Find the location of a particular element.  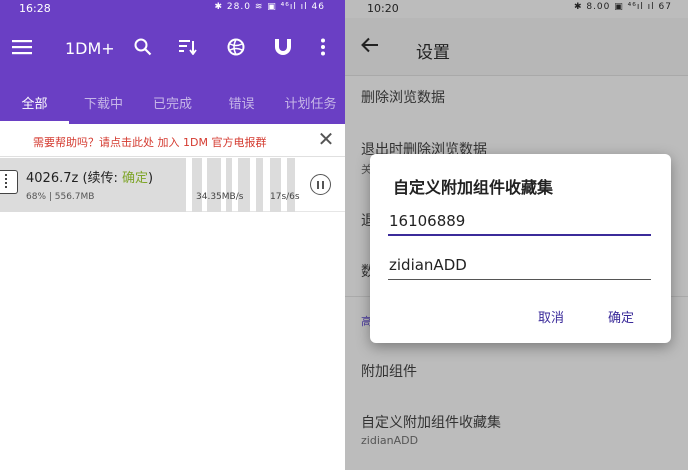

magnet-icon is located at coordinates (283, 47).